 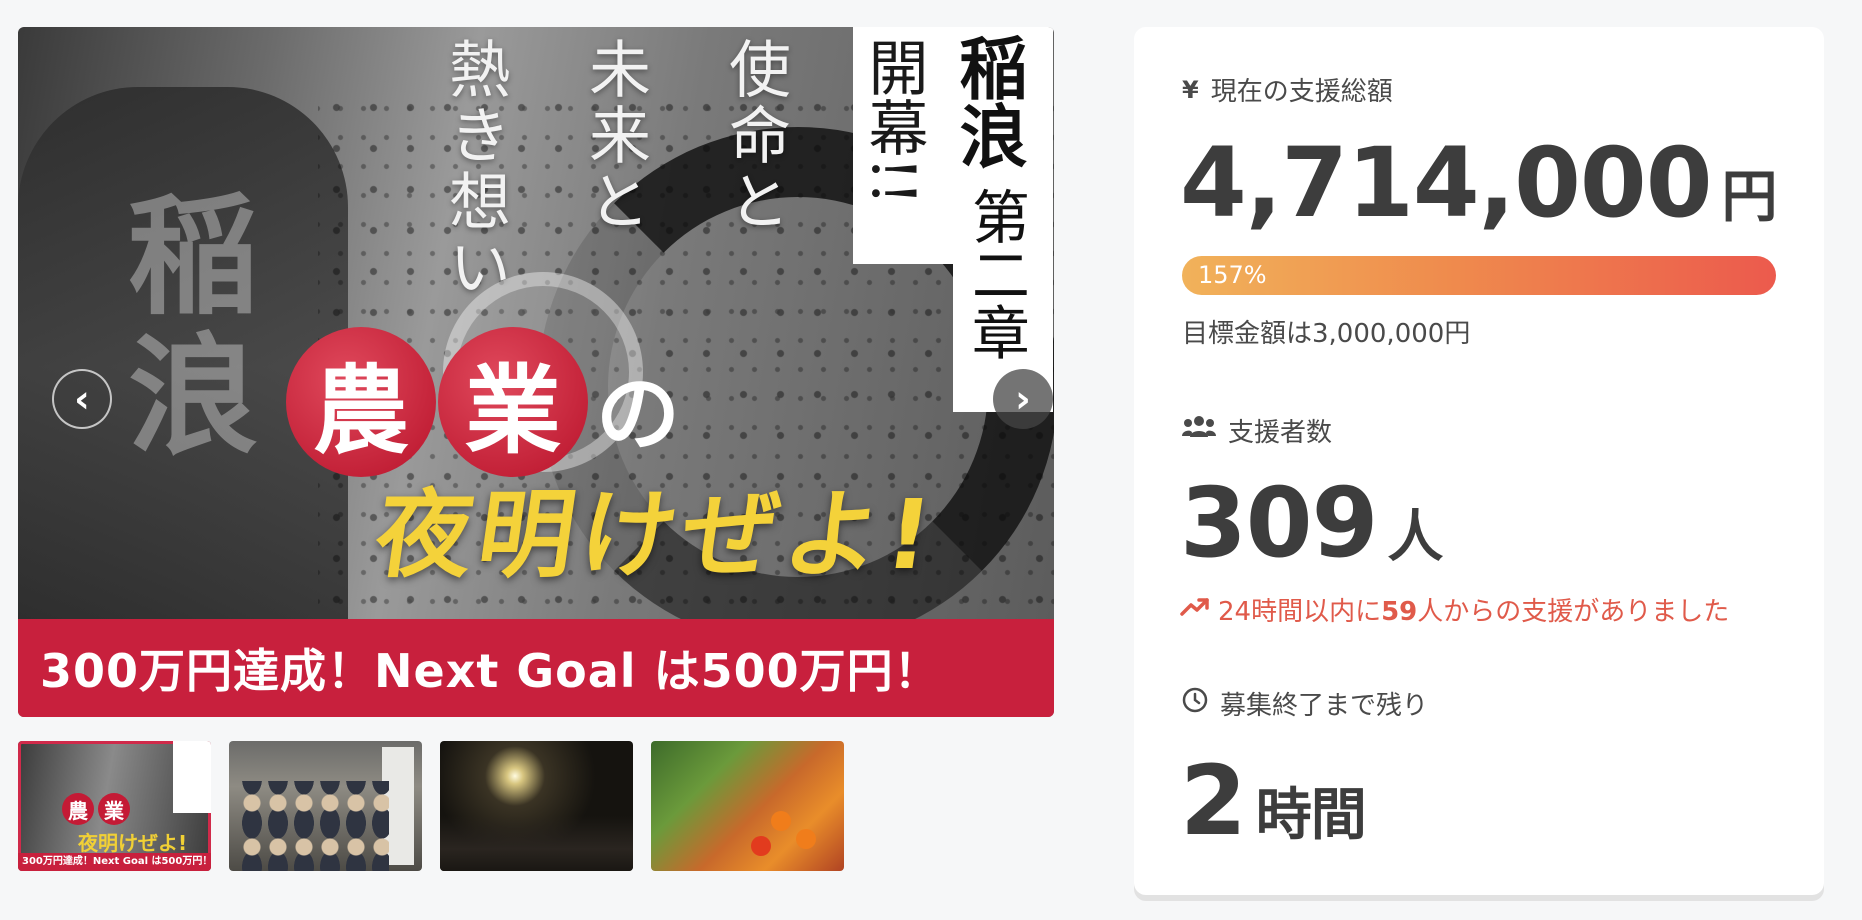 I want to click on remaining-time-label: 募集終了まで残り, so click(x=1324, y=706).